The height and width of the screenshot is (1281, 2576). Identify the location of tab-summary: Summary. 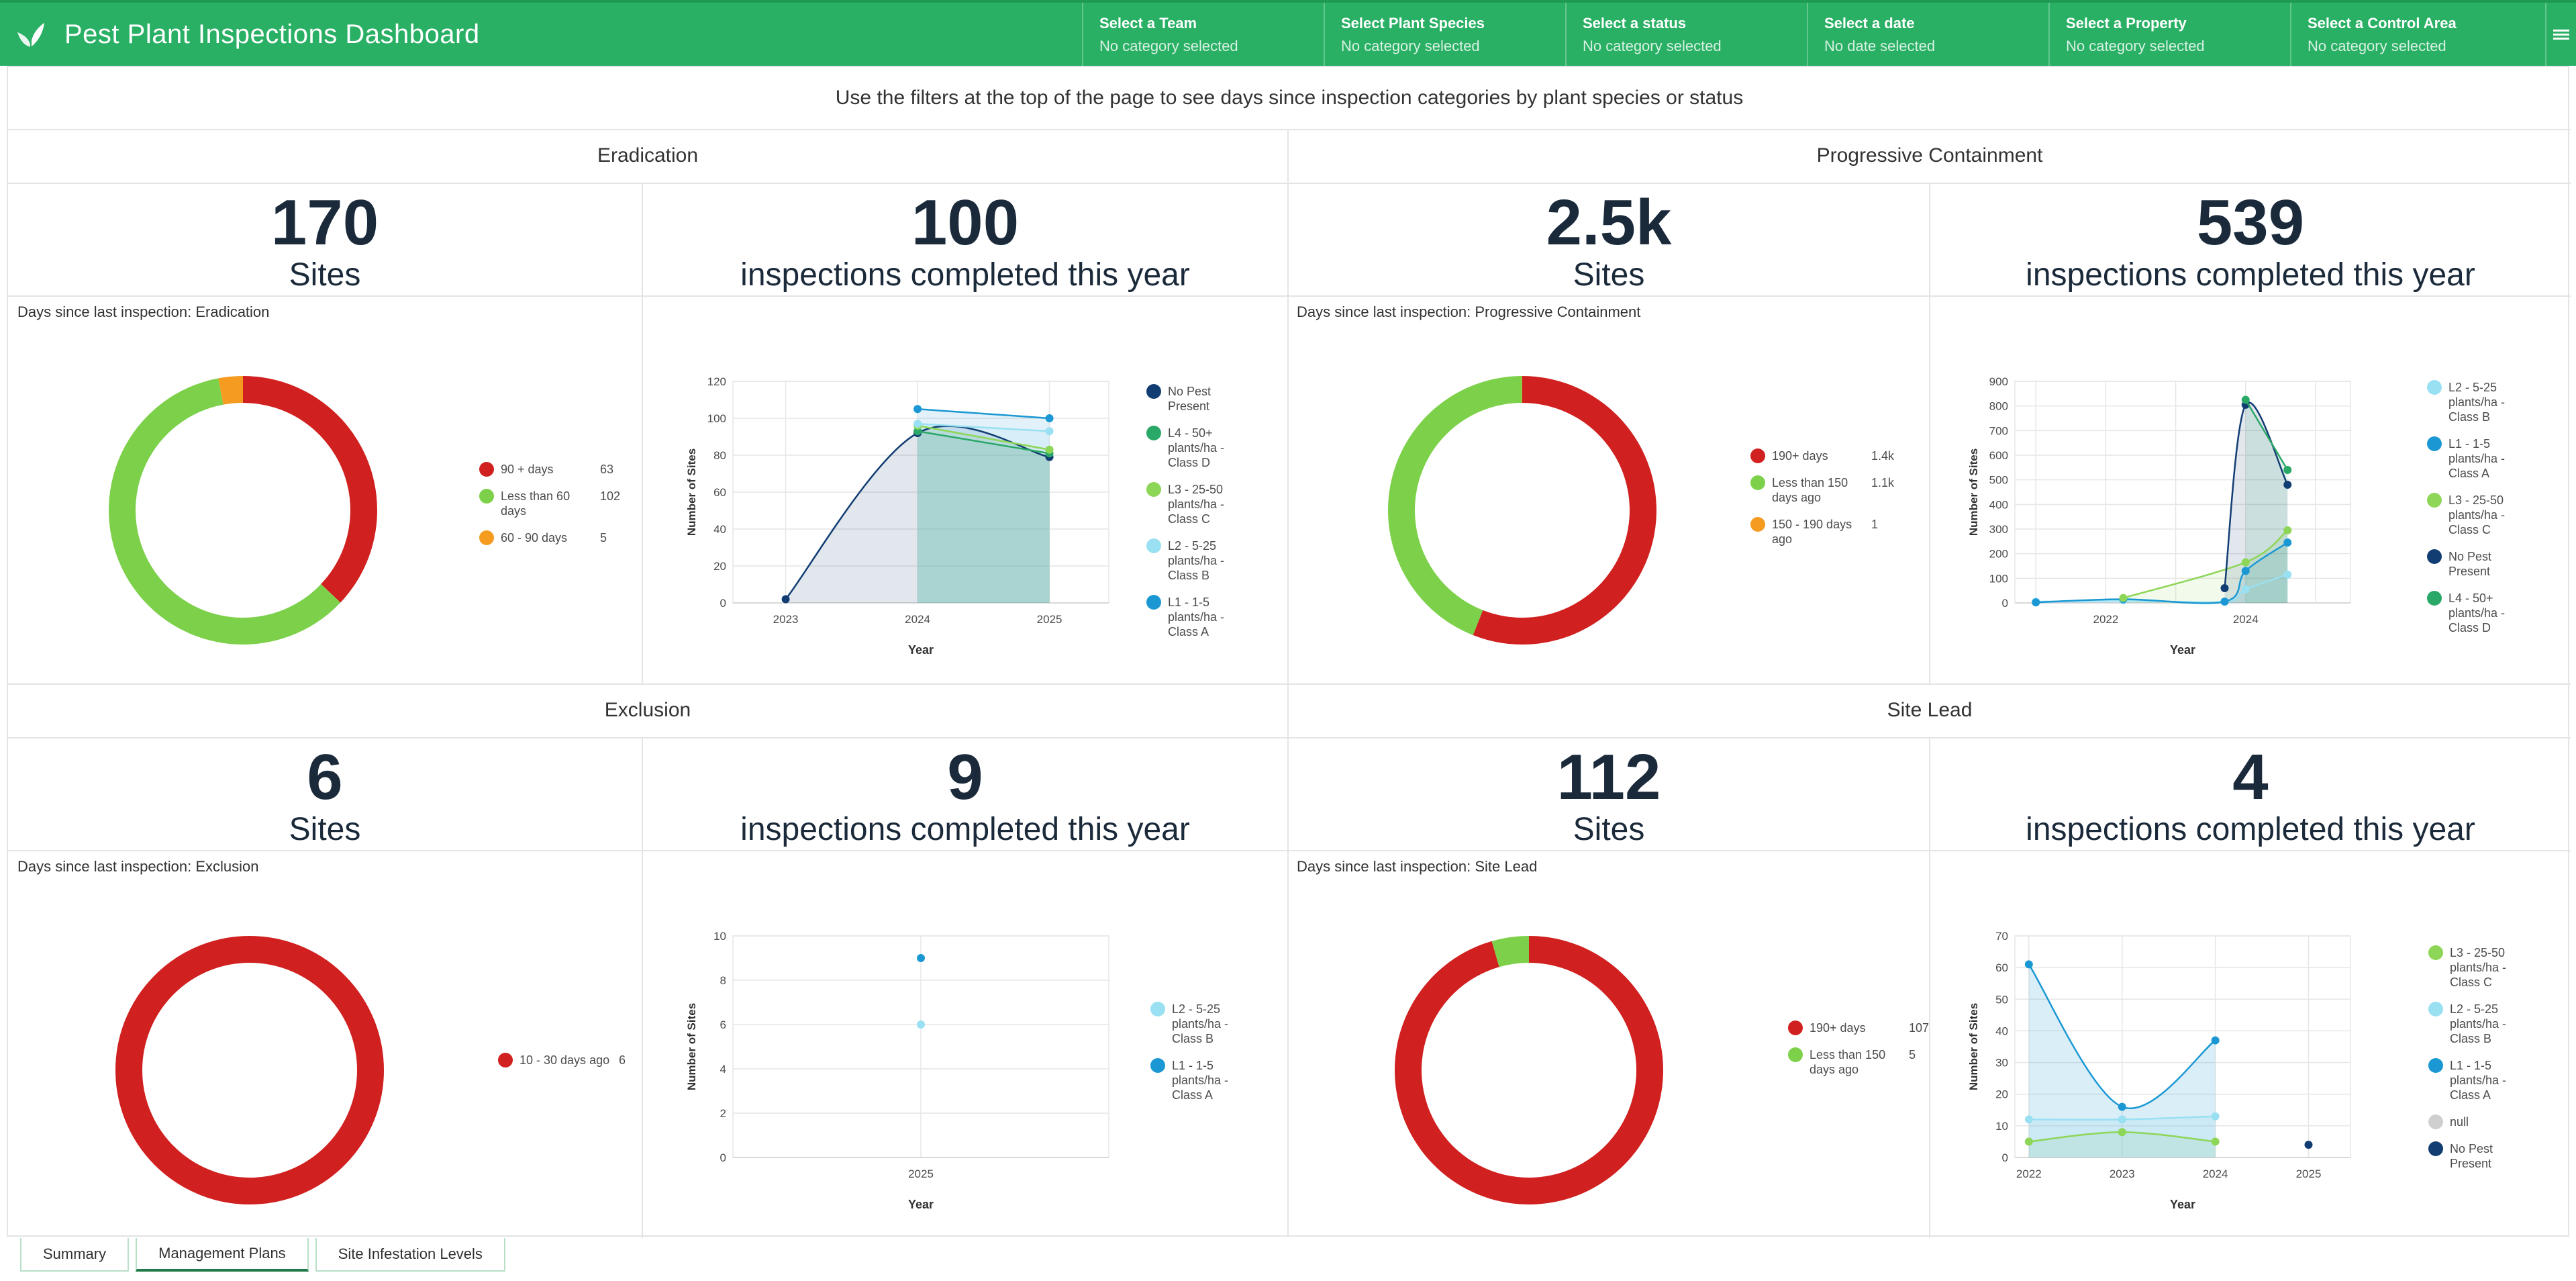
(75, 1255).